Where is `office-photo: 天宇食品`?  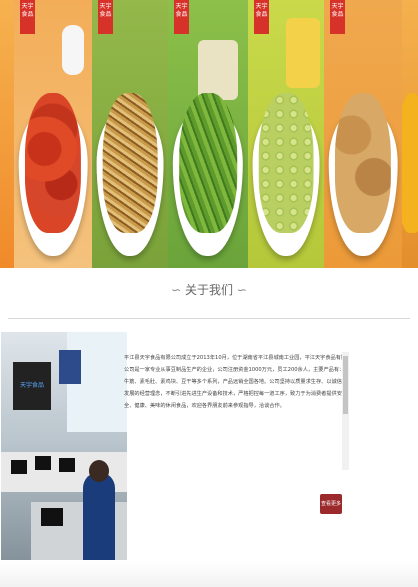 office-photo: 天宇食品 is located at coordinates (64, 456).